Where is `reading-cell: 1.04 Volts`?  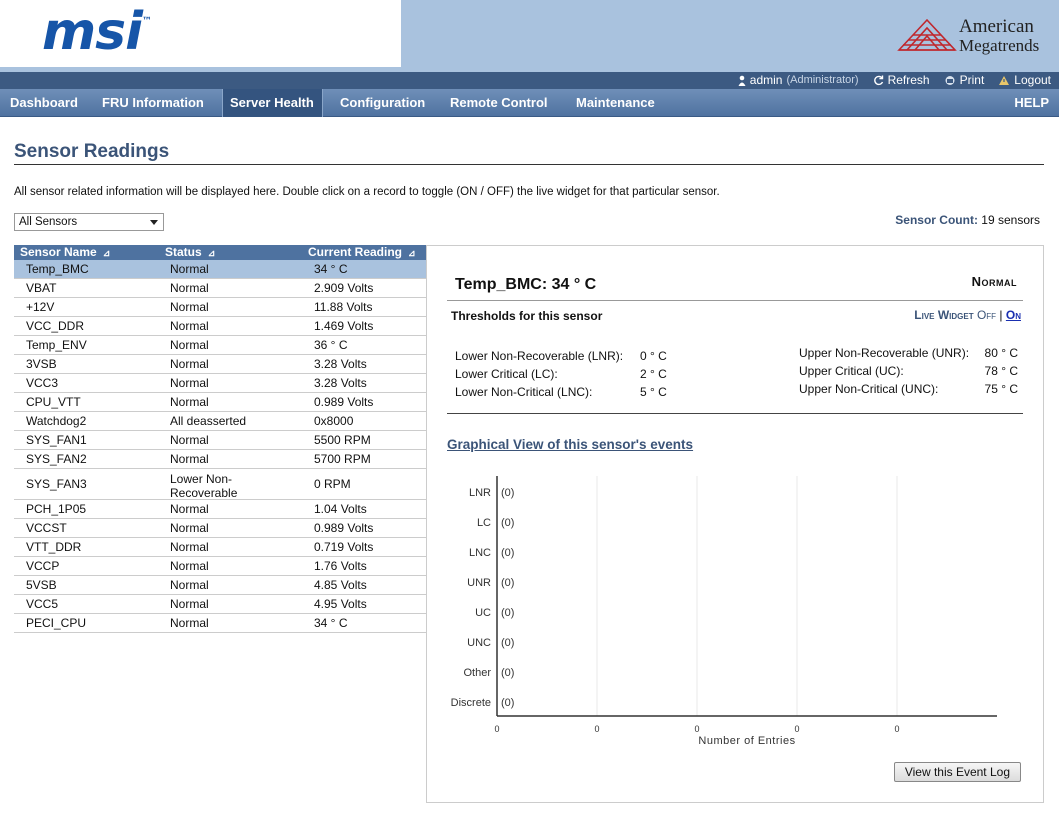 reading-cell: 1.04 Volts is located at coordinates (340, 509).